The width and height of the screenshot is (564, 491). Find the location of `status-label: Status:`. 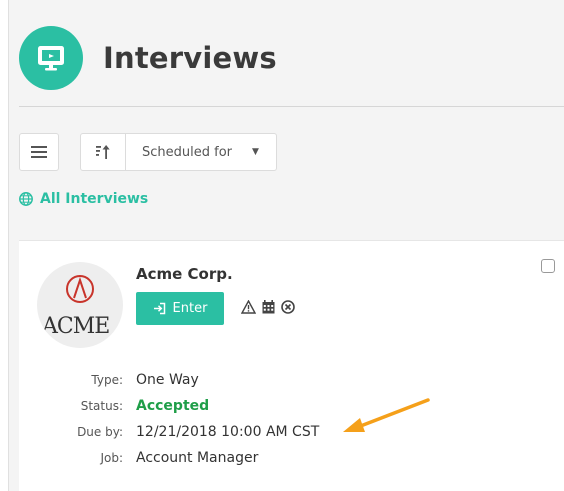

status-label: Status: is located at coordinates (101, 406).